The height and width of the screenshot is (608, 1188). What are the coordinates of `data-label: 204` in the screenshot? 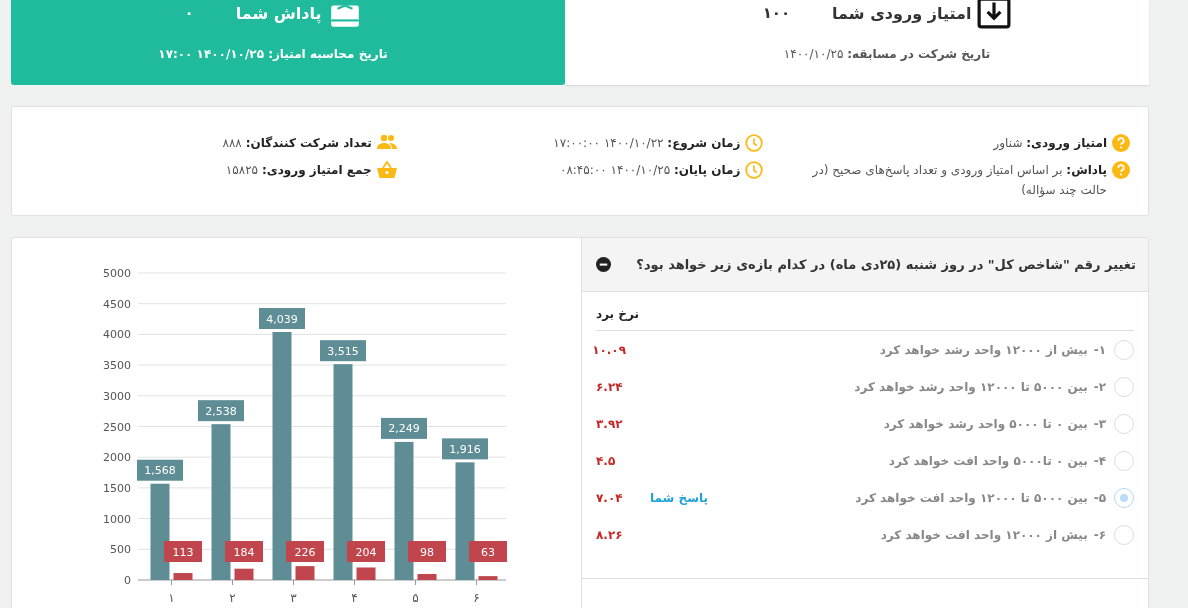 It's located at (366, 551).